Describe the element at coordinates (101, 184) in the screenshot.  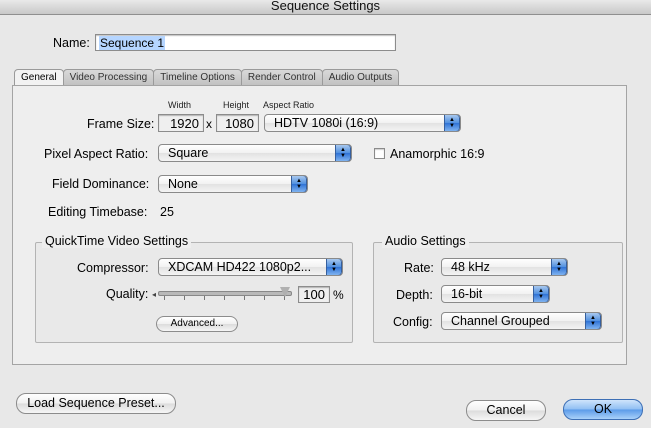
I see `field-dominance-label: Field Dominance:` at that location.